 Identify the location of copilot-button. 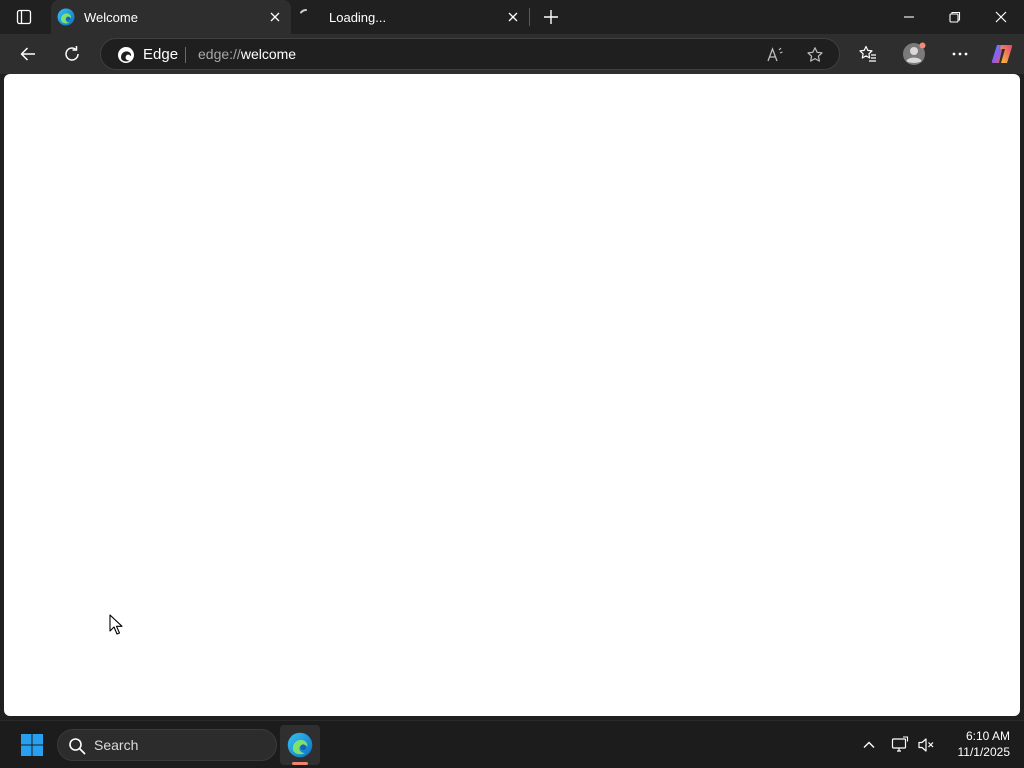
(1002, 54).